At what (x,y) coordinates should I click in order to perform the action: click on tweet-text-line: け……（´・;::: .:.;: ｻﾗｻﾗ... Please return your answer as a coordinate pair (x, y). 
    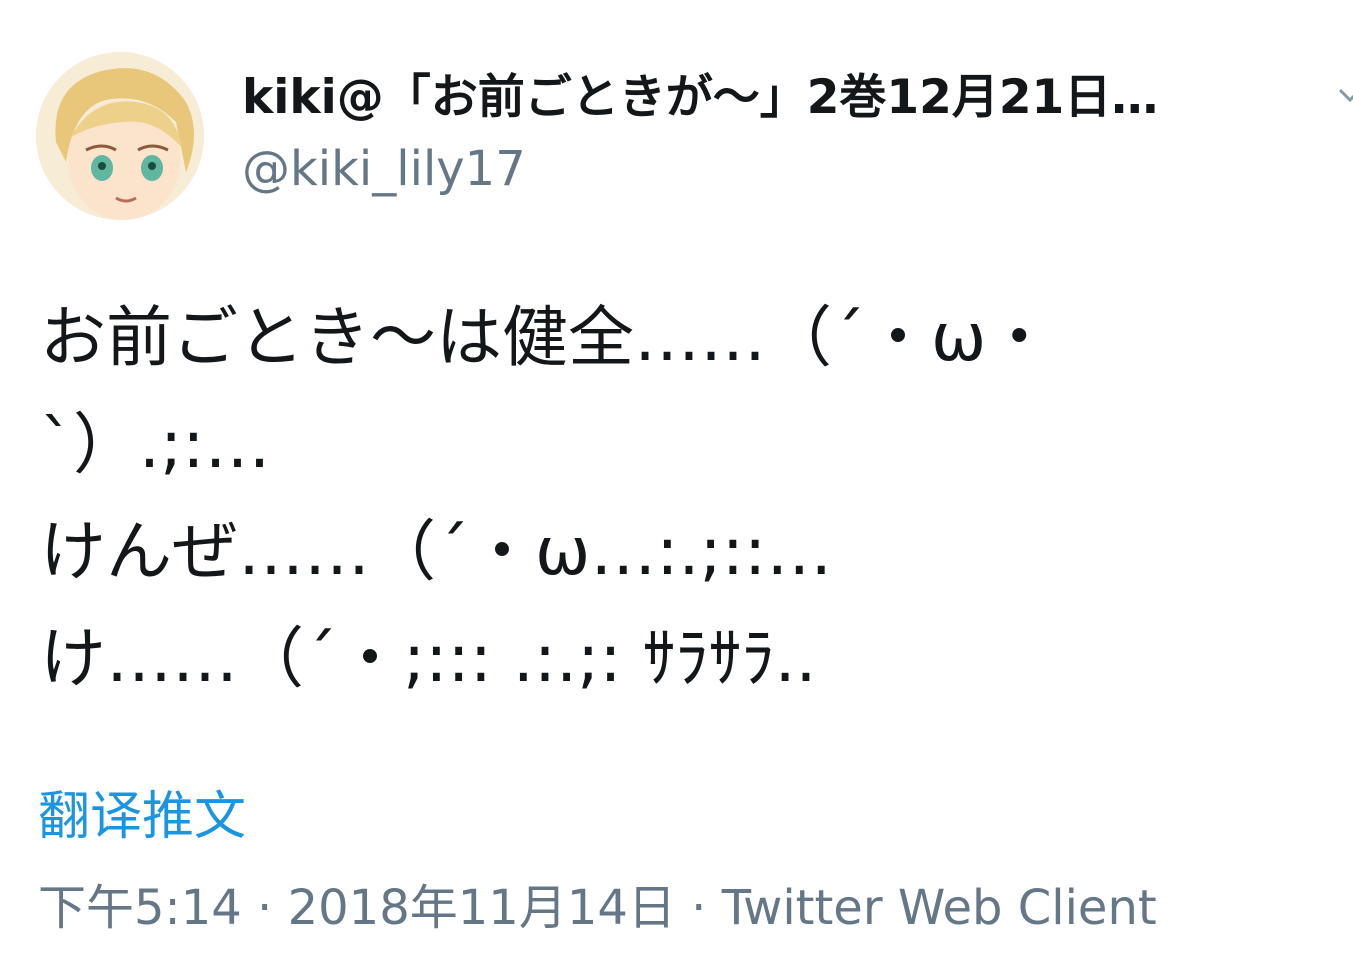
    Looking at the image, I should click on (428, 658).